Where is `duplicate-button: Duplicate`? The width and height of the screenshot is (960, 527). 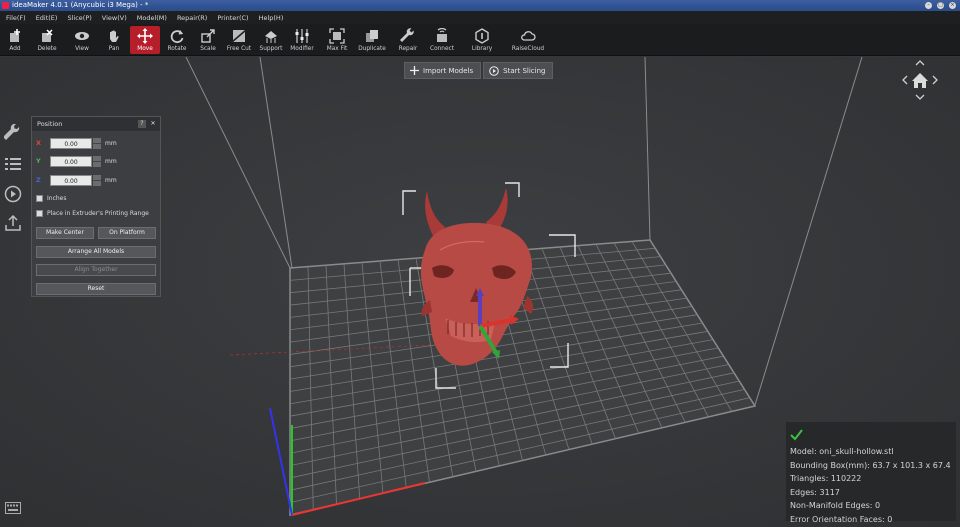 duplicate-button: Duplicate is located at coordinates (372, 40).